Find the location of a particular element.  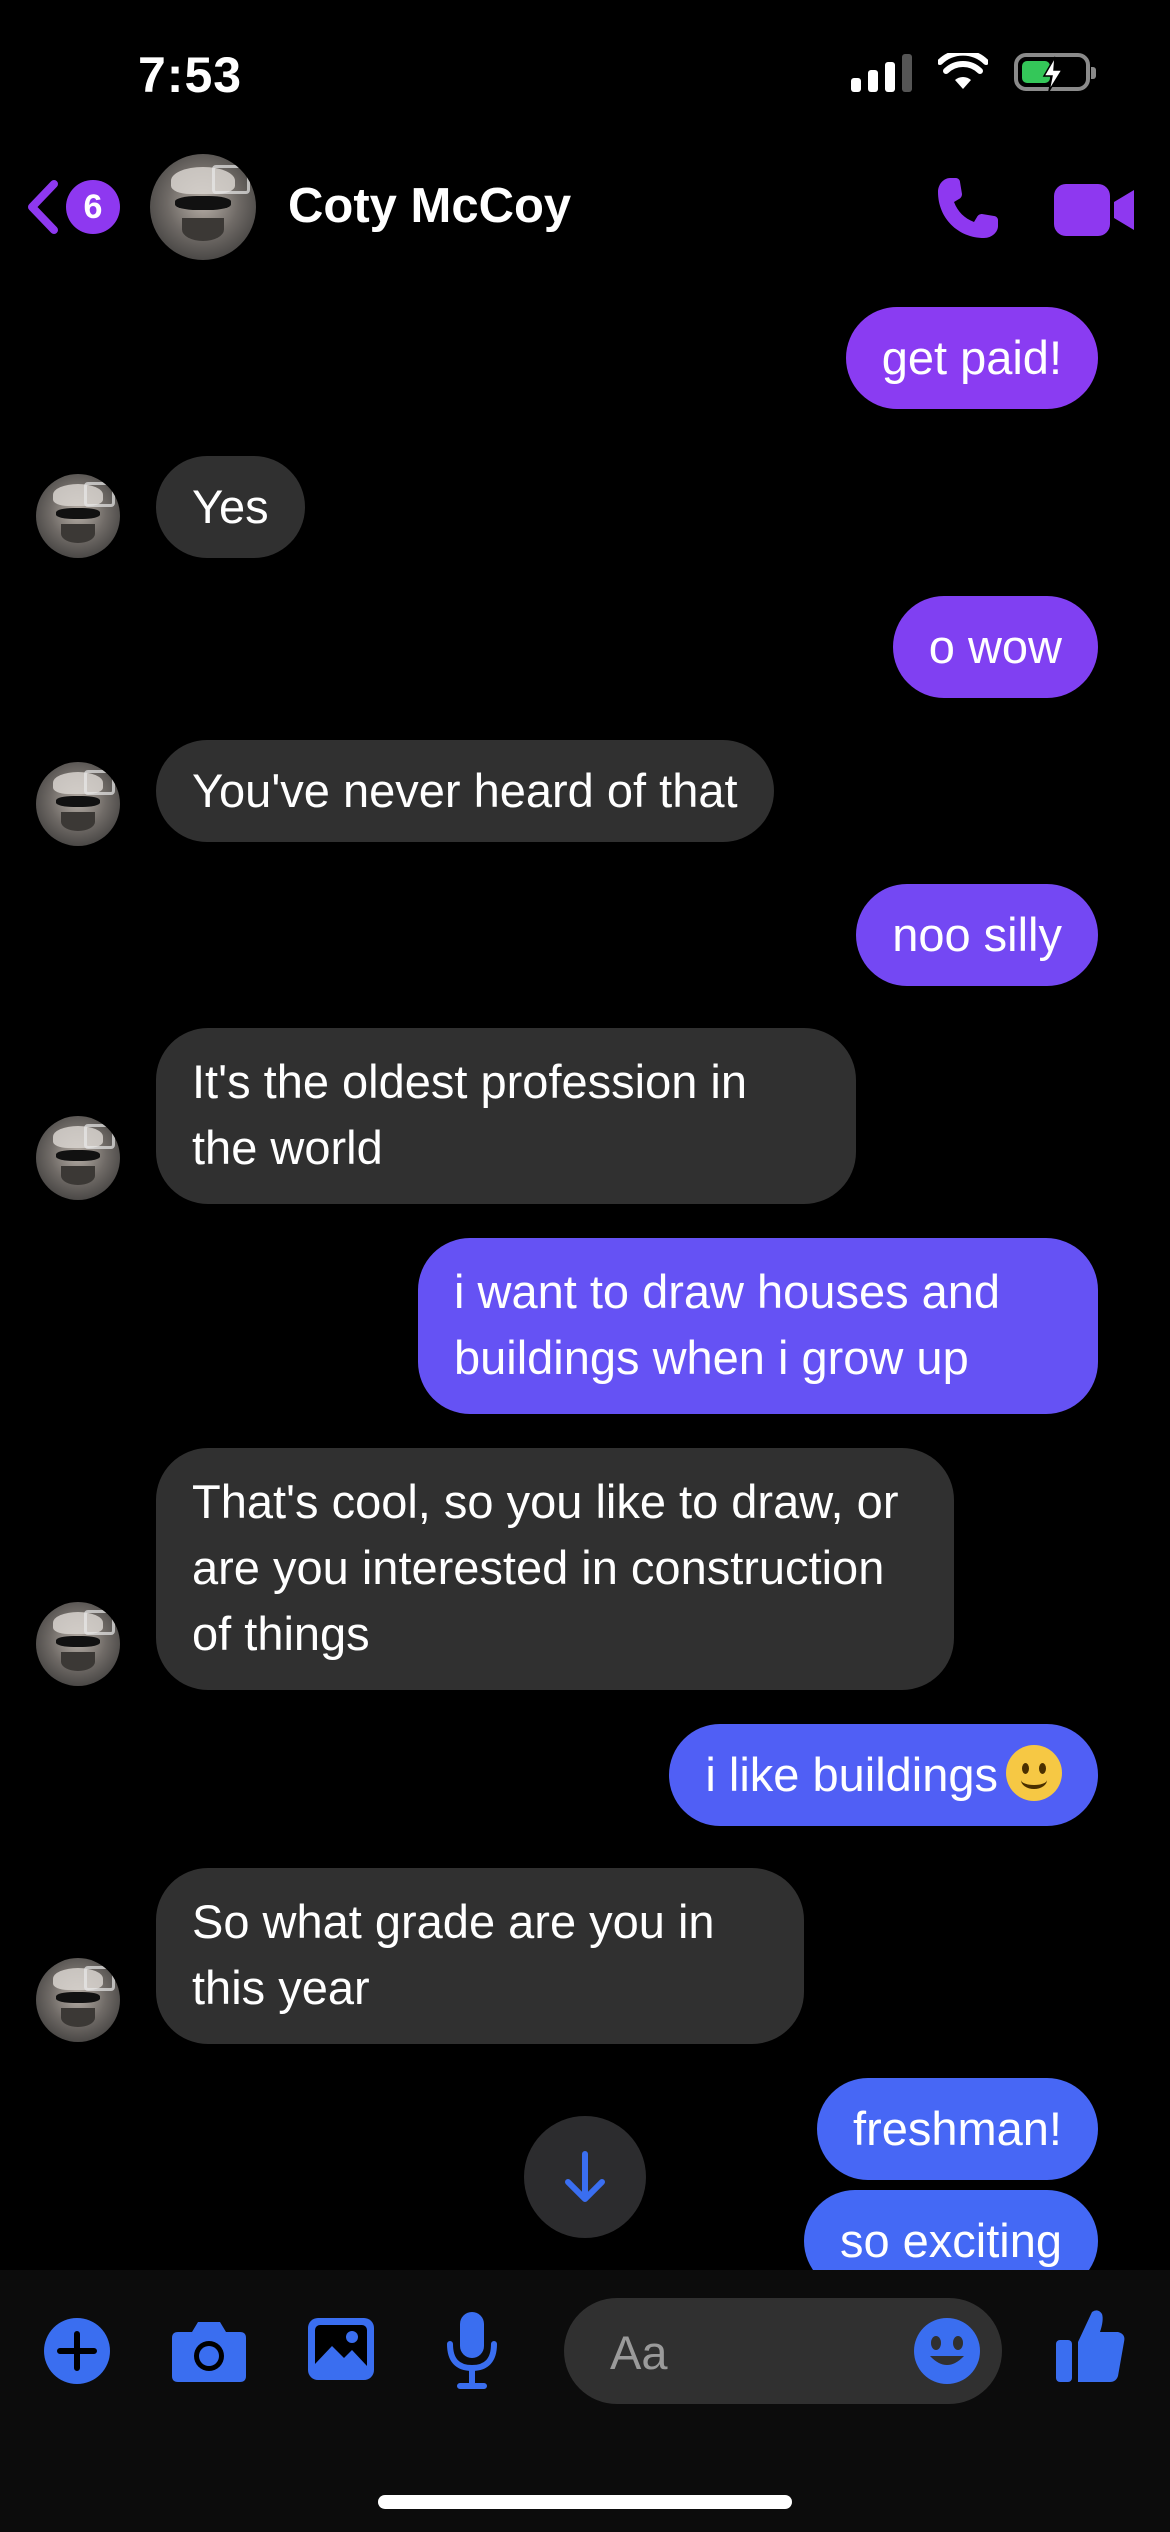

slightly-smiling-face-emoji is located at coordinates (1034, 1773).